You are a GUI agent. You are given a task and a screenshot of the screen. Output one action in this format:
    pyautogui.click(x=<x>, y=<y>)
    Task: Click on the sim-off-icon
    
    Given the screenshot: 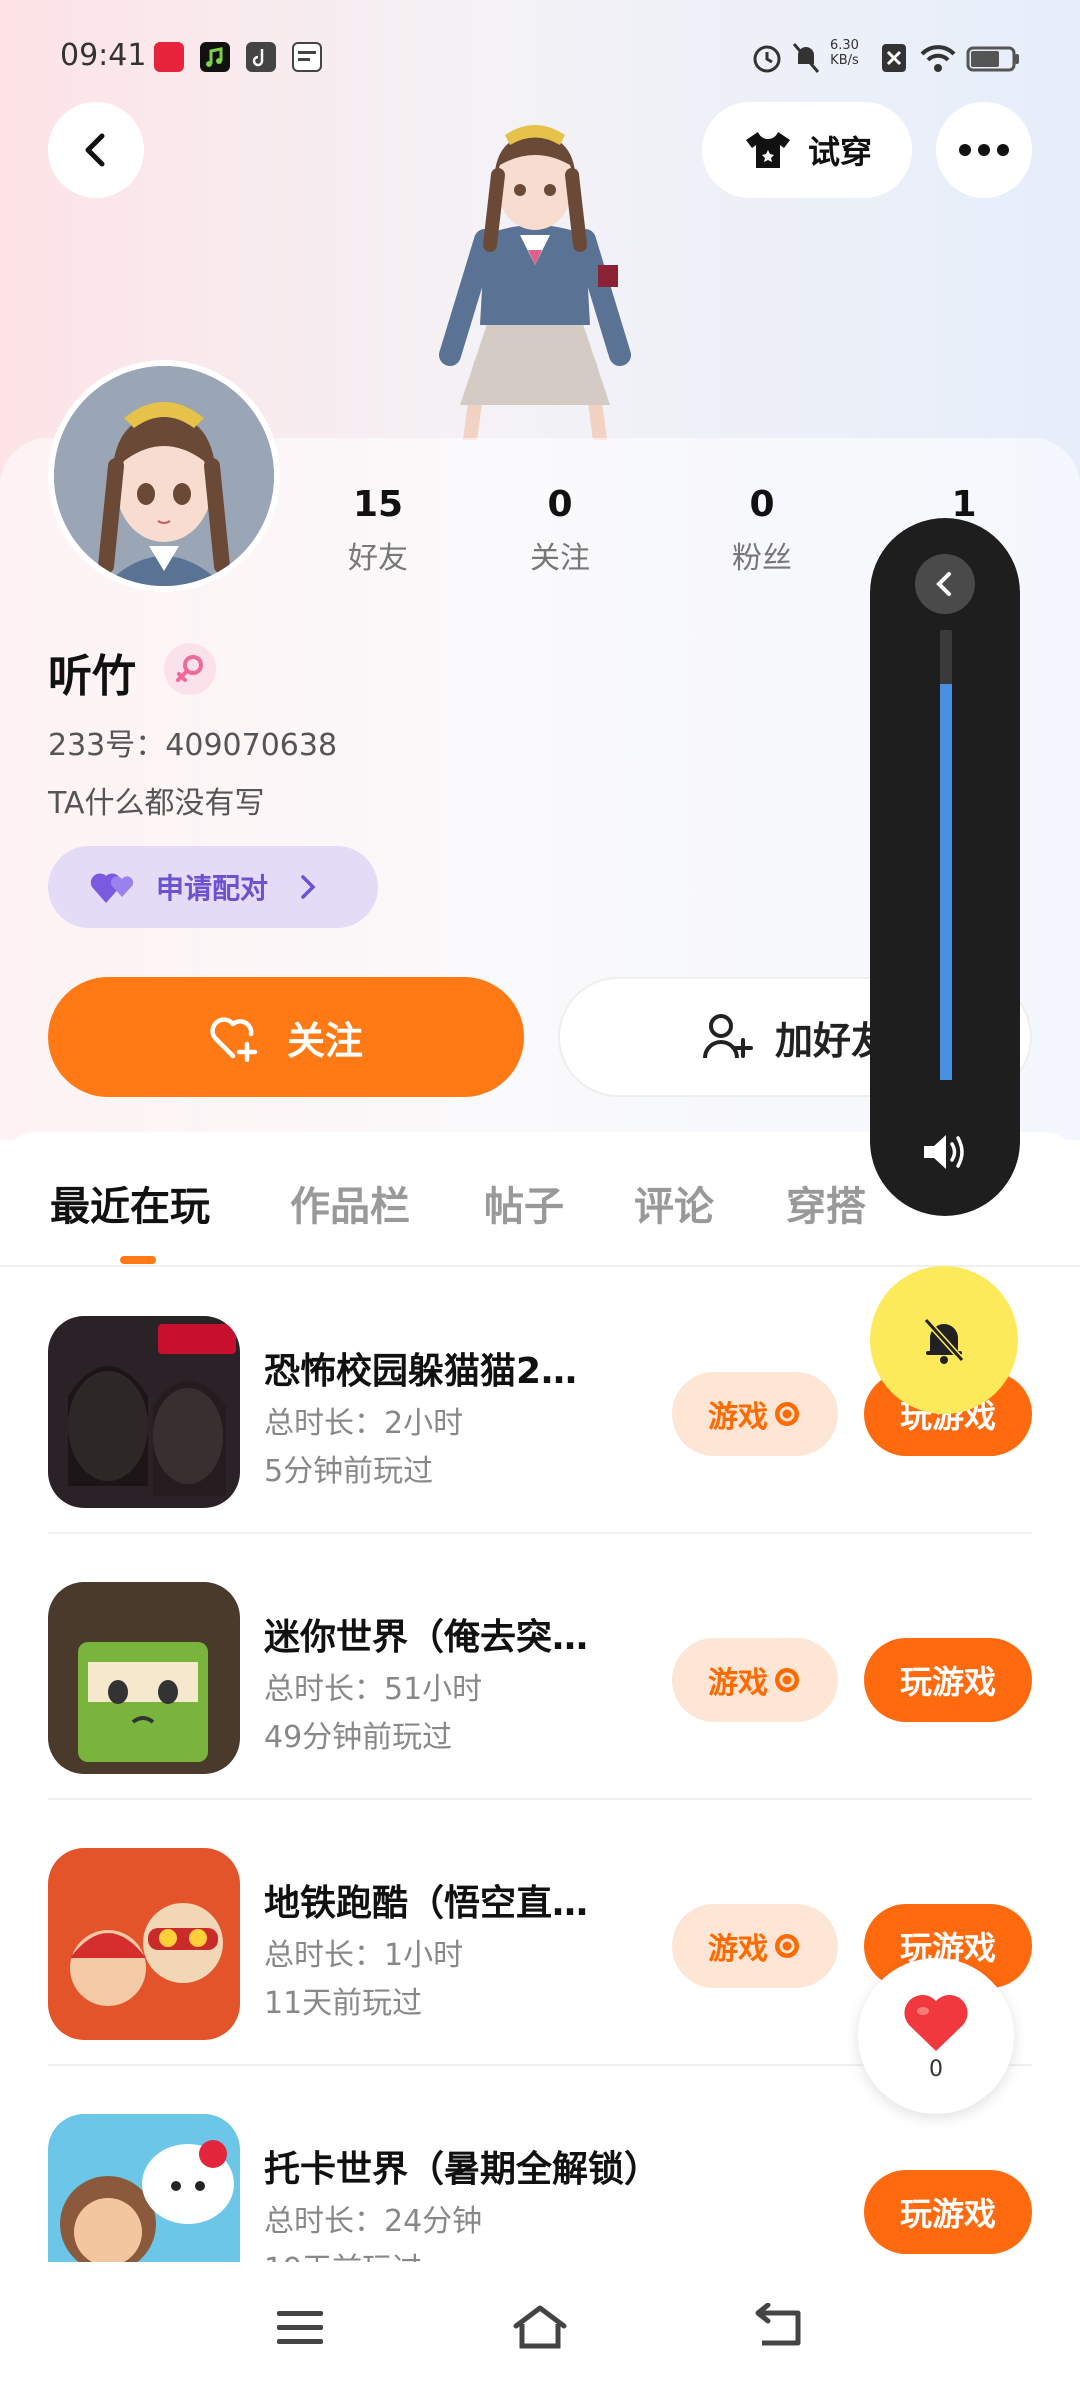 What is the action you would take?
    pyautogui.click(x=894, y=58)
    